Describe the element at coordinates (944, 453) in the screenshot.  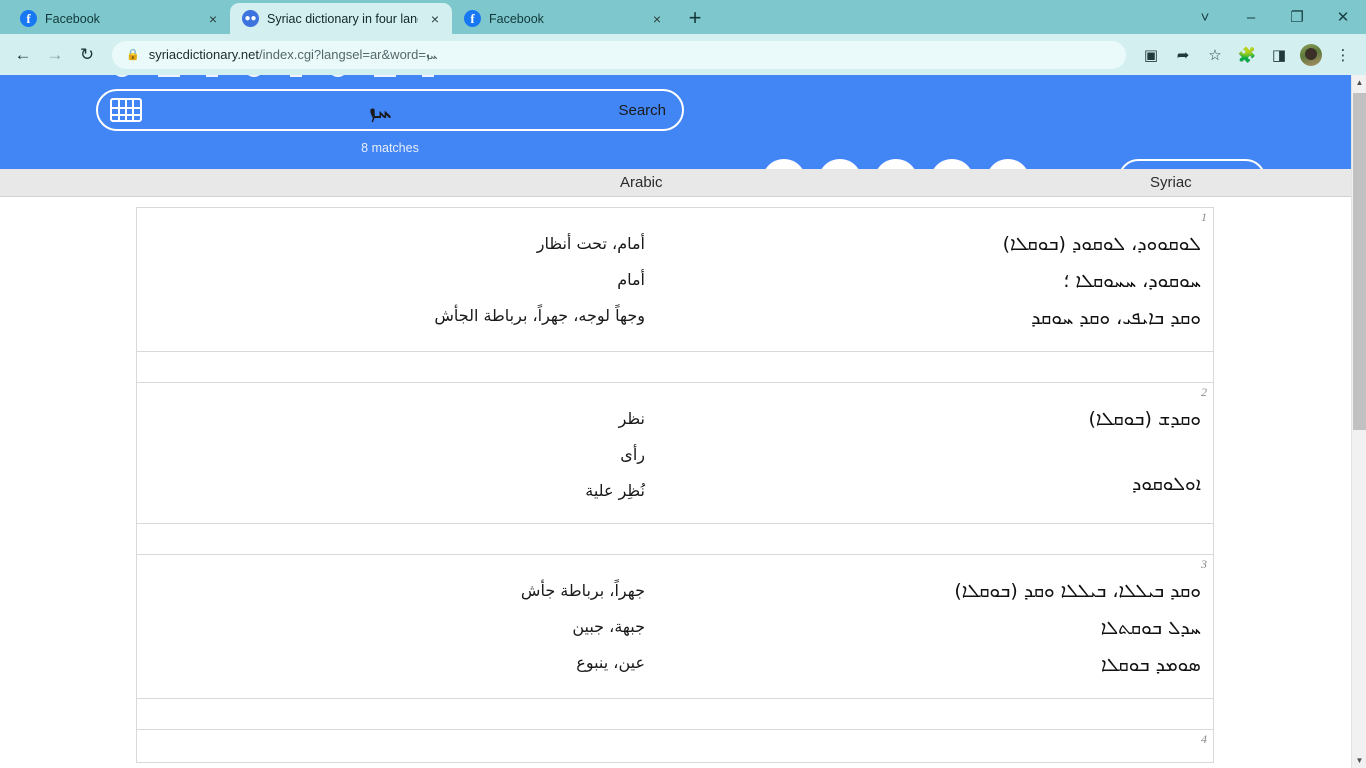
I see `entry-syriac-column: ܘܩܕܫ (ܒܘܩܠܐ) ܐܘܠܘܩܘܕ` at that location.